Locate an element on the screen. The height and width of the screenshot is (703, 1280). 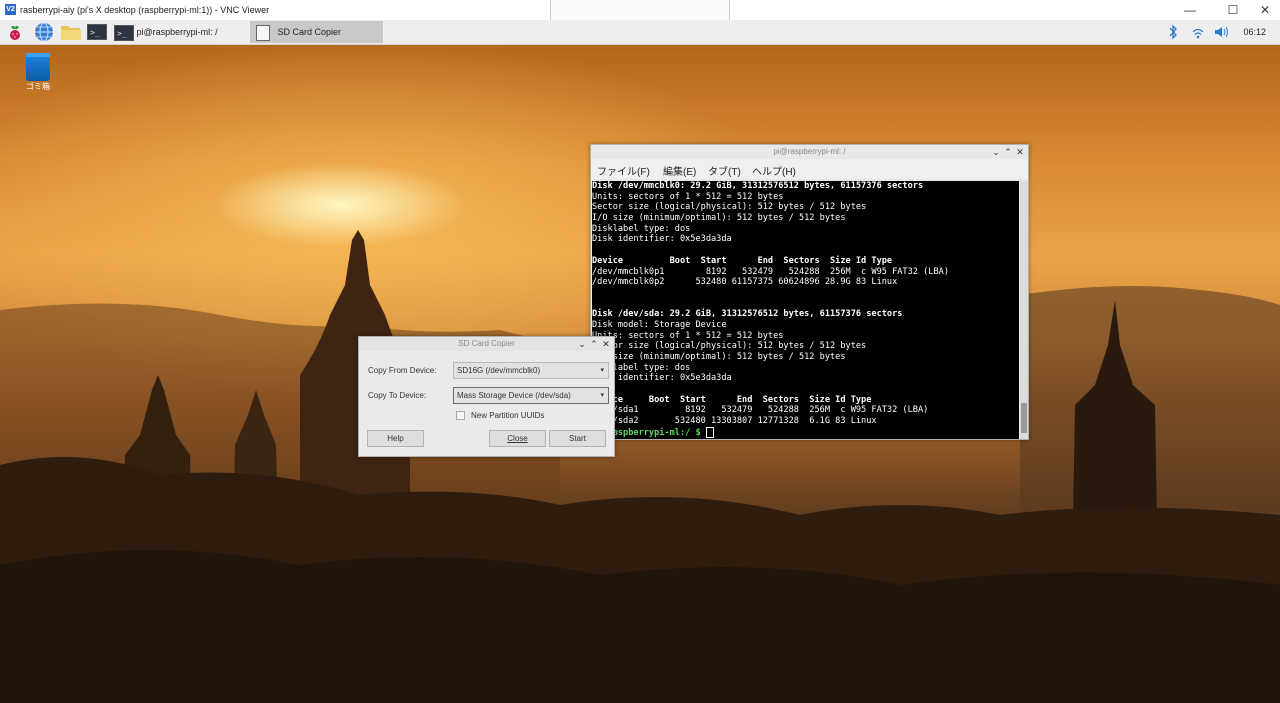
wifi-icon is located at coordinates (1198, 33).